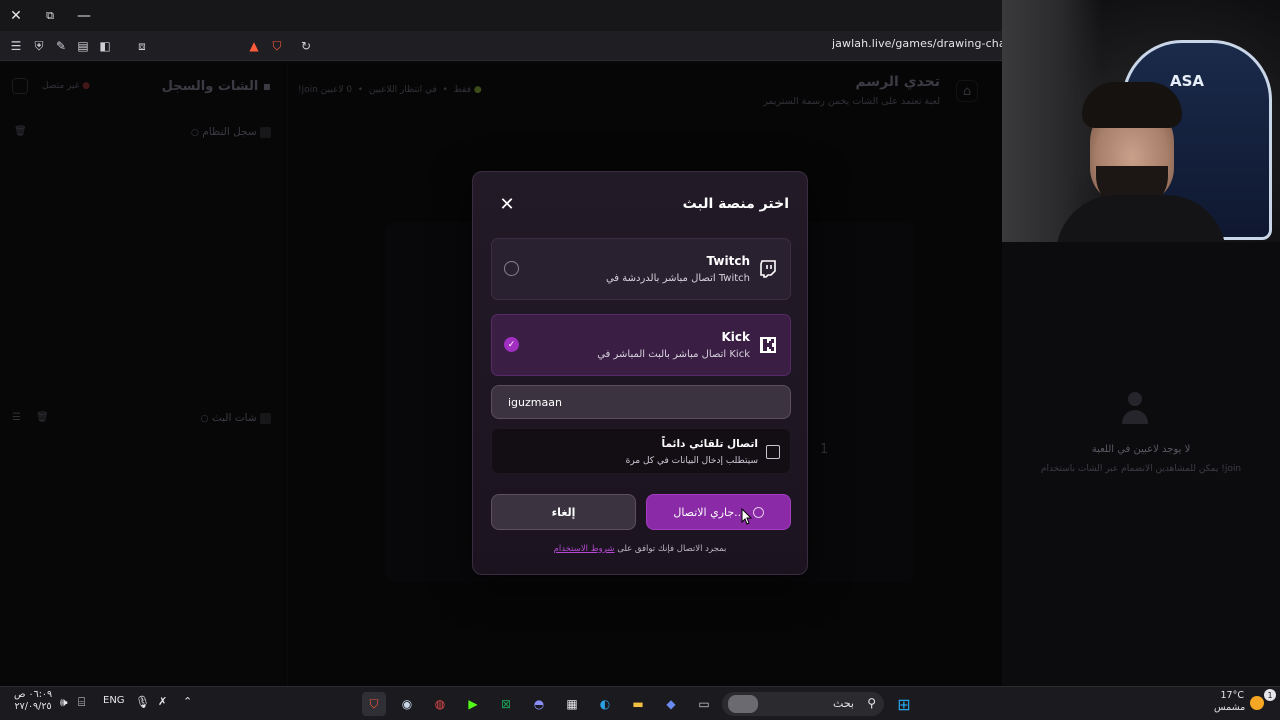  I want to click on spinner-icon, so click(758, 512).